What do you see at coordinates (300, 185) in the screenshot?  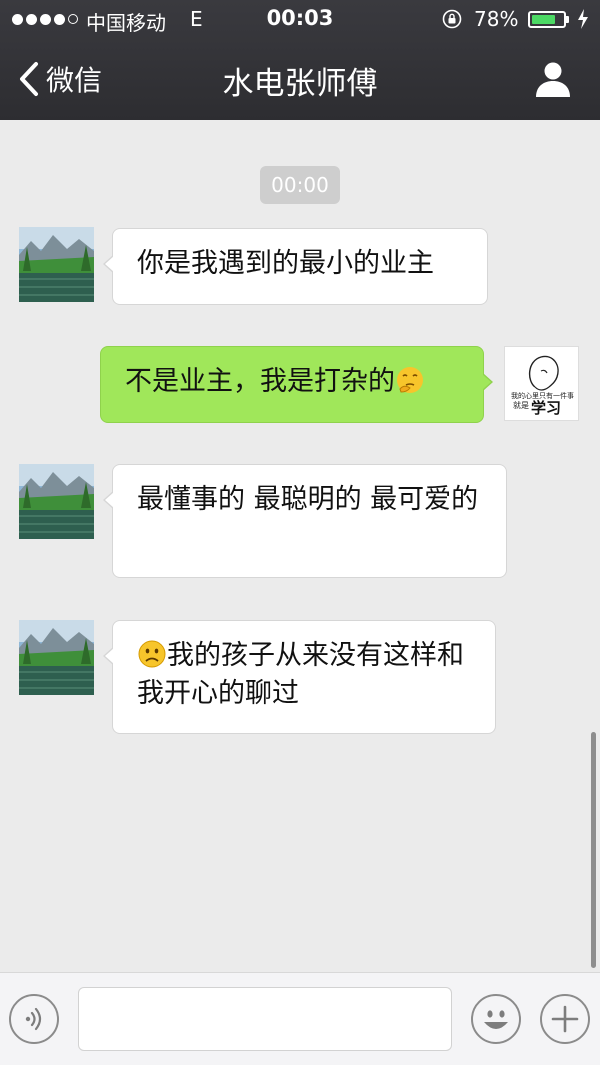 I see `message-timestamp: 00:00` at bounding box center [300, 185].